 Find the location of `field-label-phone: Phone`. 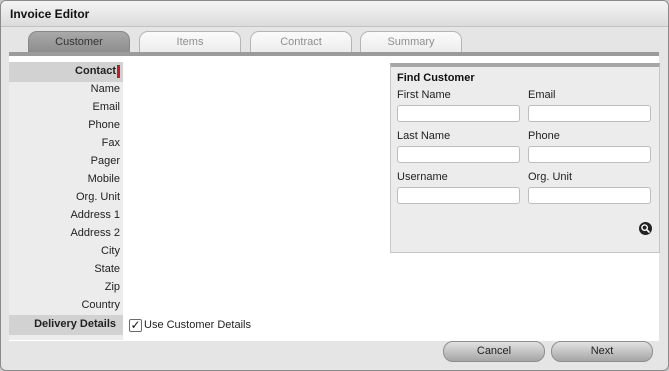

field-label-phone: Phone is located at coordinates (104, 125).